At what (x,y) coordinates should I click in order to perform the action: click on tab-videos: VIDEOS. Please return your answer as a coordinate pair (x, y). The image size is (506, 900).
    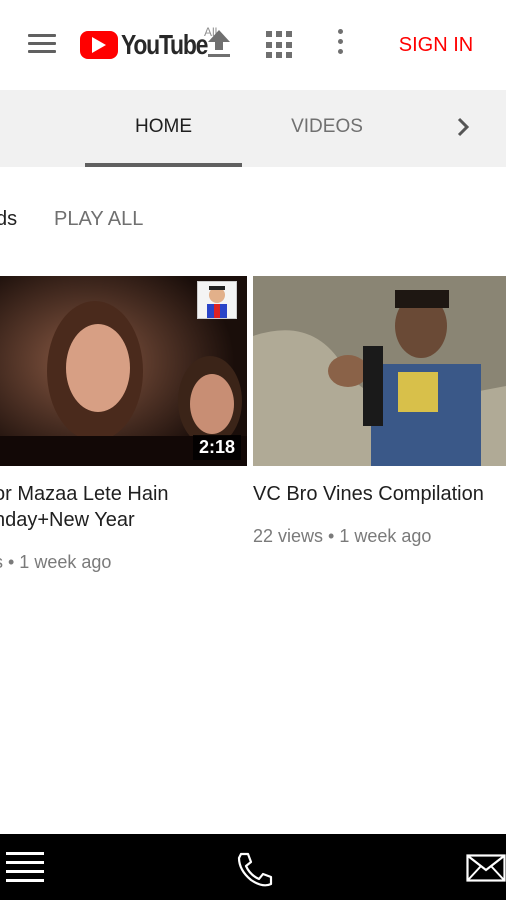
    Looking at the image, I should click on (327, 128).